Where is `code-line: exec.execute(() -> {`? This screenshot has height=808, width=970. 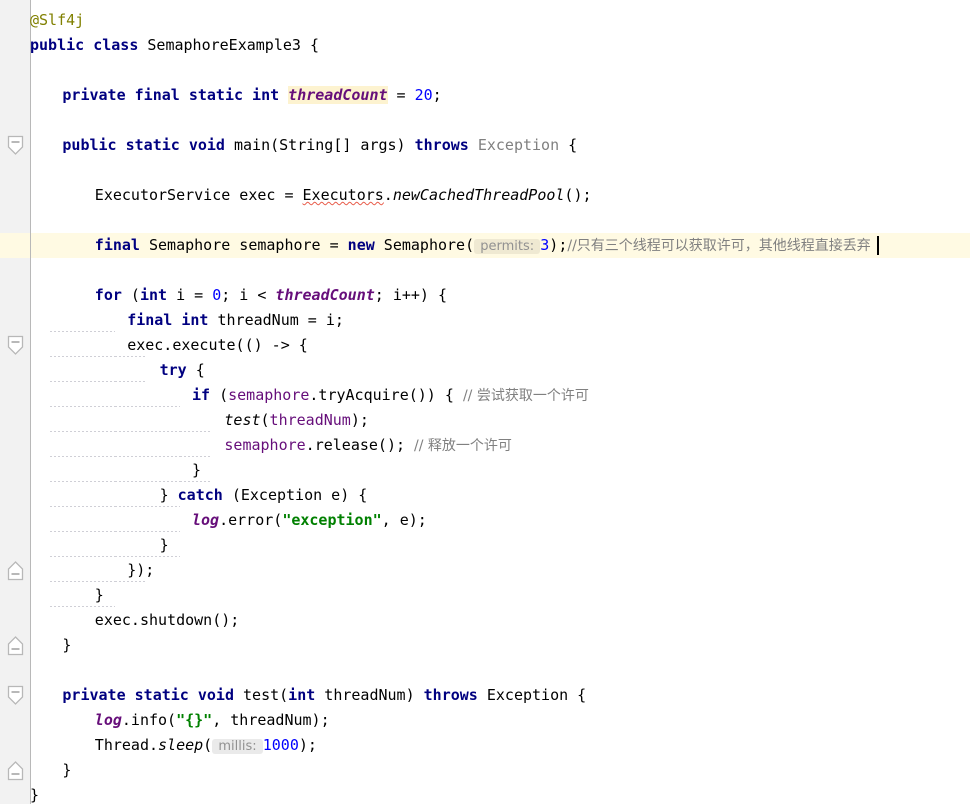
code-line: exec.execute(() -> { is located at coordinates (169, 345).